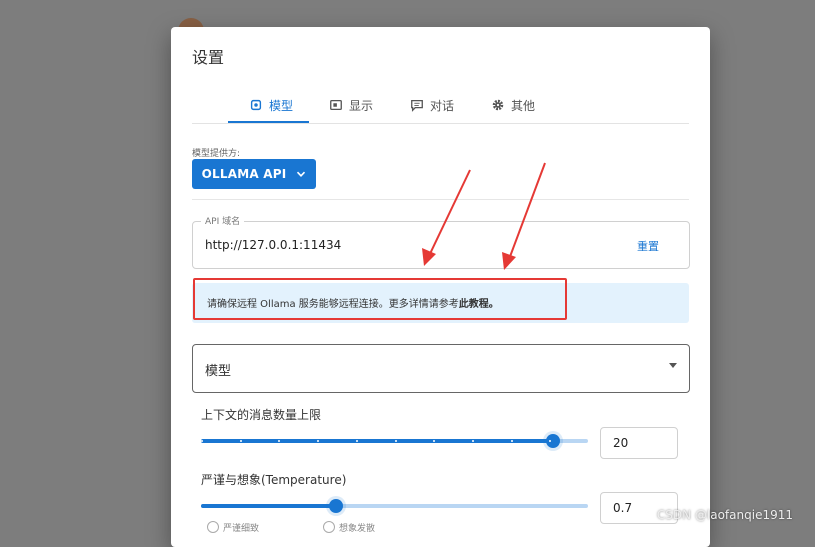 The height and width of the screenshot is (547, 815). I want to click on info-text: 请确保远程 Ollama 服务能够远程连接。更多详情请参考此教程。, so click(353, 302).